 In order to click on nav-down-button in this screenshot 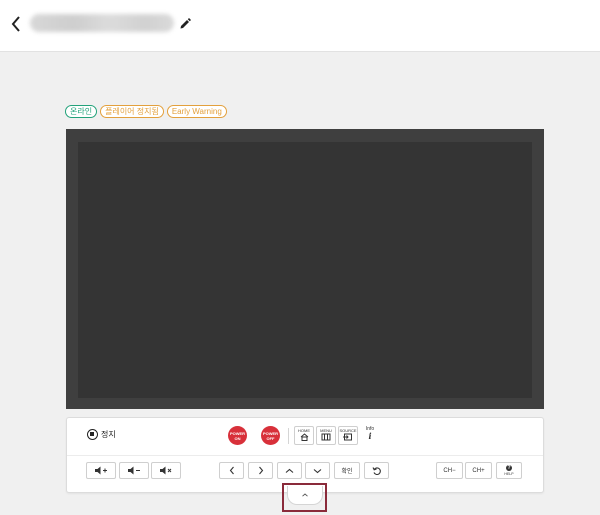, I will do `click(317, 470)`.